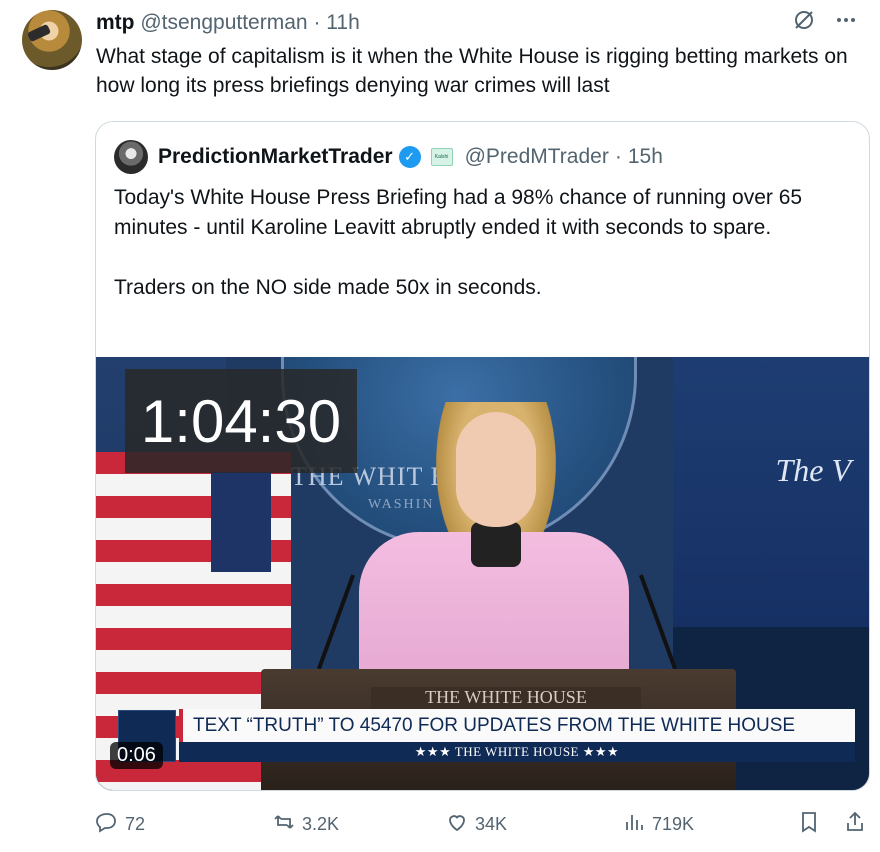 The image size is (880, 852). I want to click on like-button: 34K, so click(476, 824).